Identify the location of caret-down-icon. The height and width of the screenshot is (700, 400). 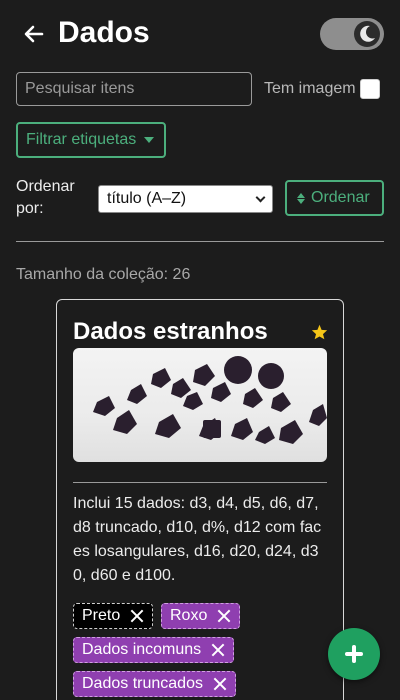
(149, 140).